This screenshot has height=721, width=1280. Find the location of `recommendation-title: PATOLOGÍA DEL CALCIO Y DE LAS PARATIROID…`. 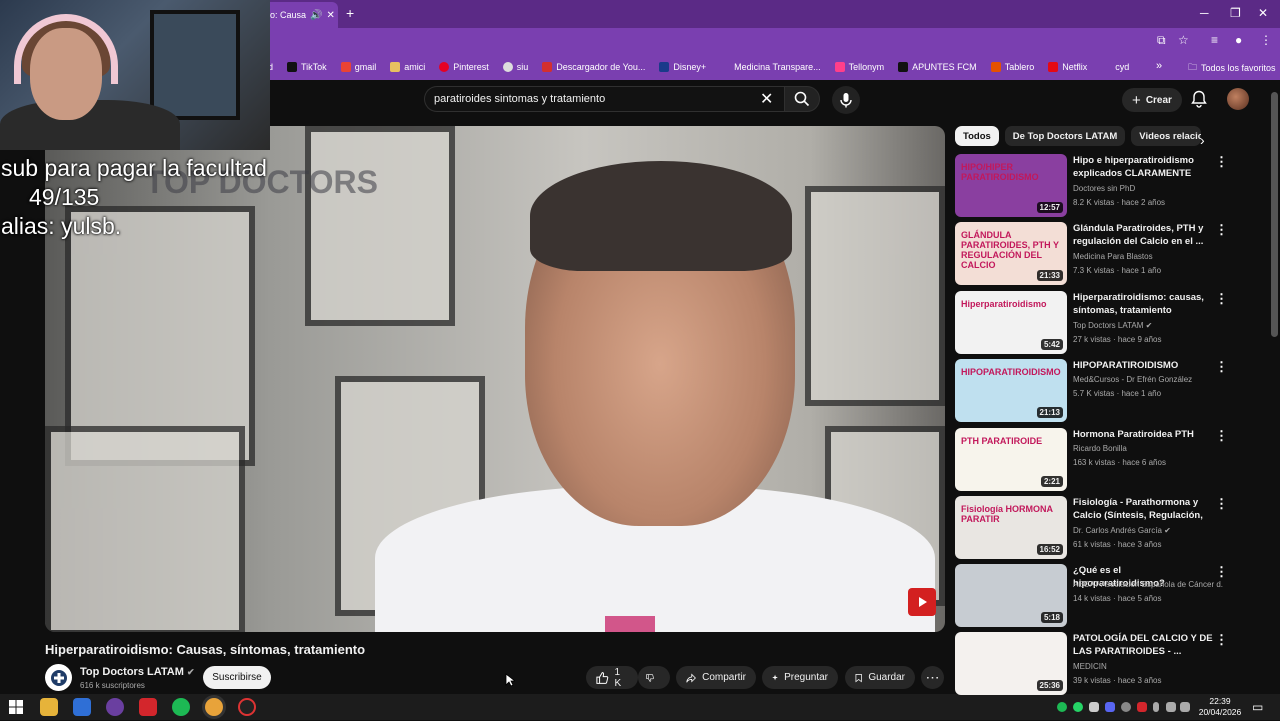

recommendation-title: PATOLOGÍA DEL CALCIO Y DE LAS PARATIROID… is located at coordinates (1143, 645).